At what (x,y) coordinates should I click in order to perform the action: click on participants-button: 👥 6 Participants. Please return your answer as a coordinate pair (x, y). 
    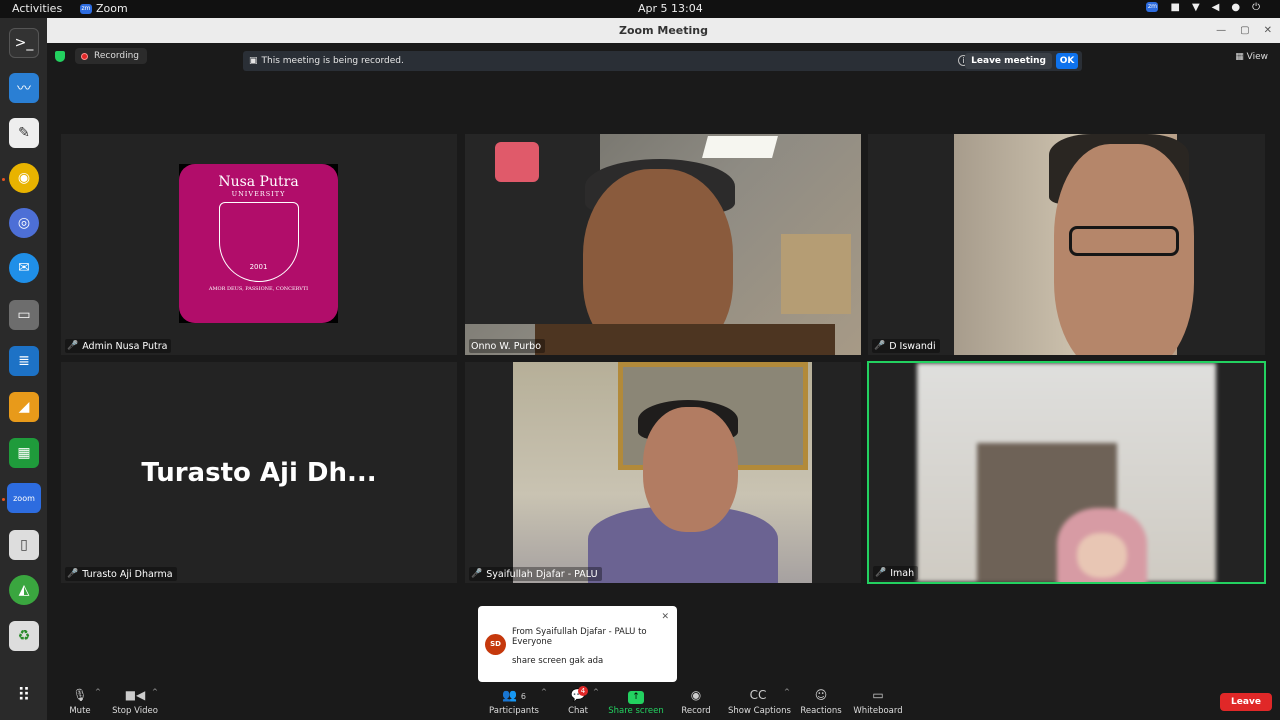
    Looking at the image, I should click on (514, 701).